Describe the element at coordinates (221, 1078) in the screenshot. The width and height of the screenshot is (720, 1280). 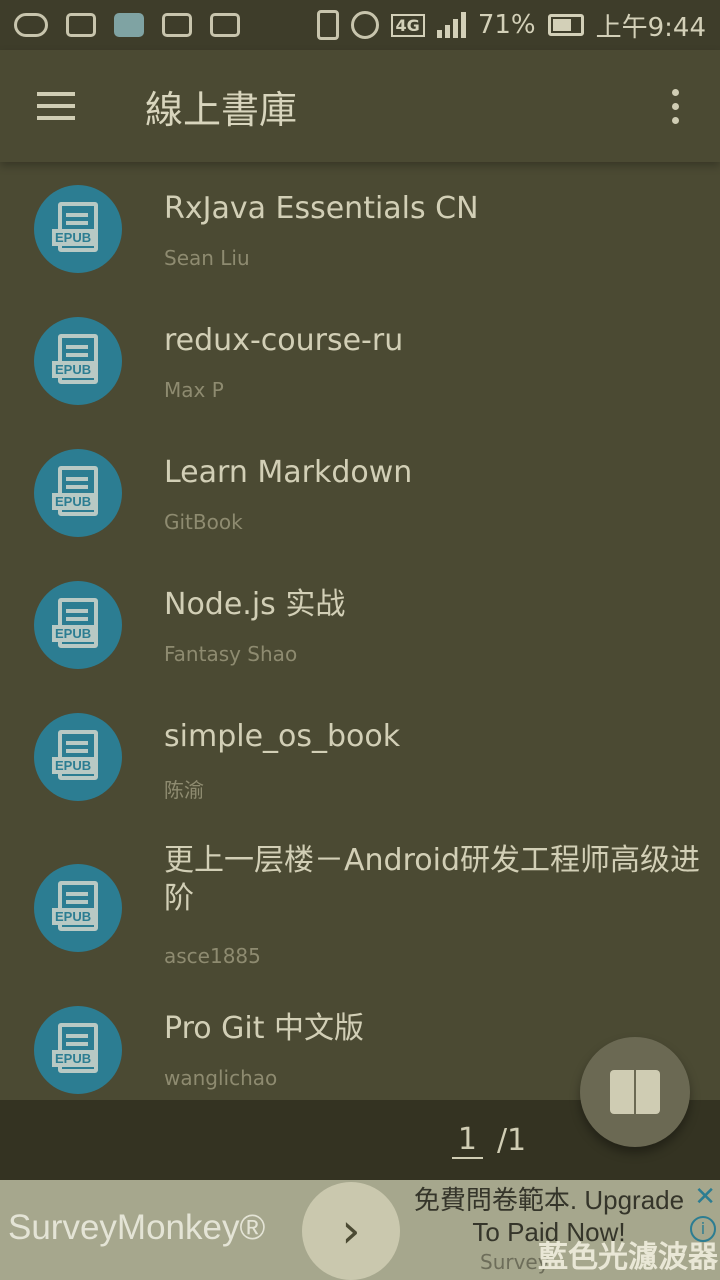
I see `book-author: wanglichao` at that location.